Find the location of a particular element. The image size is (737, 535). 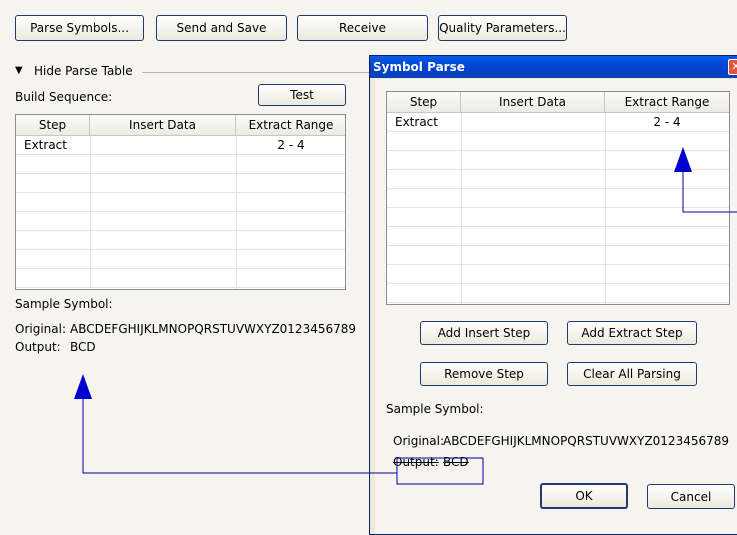

sample-symbol-label: Sample Symbol: is located at coordinates (64, 304).